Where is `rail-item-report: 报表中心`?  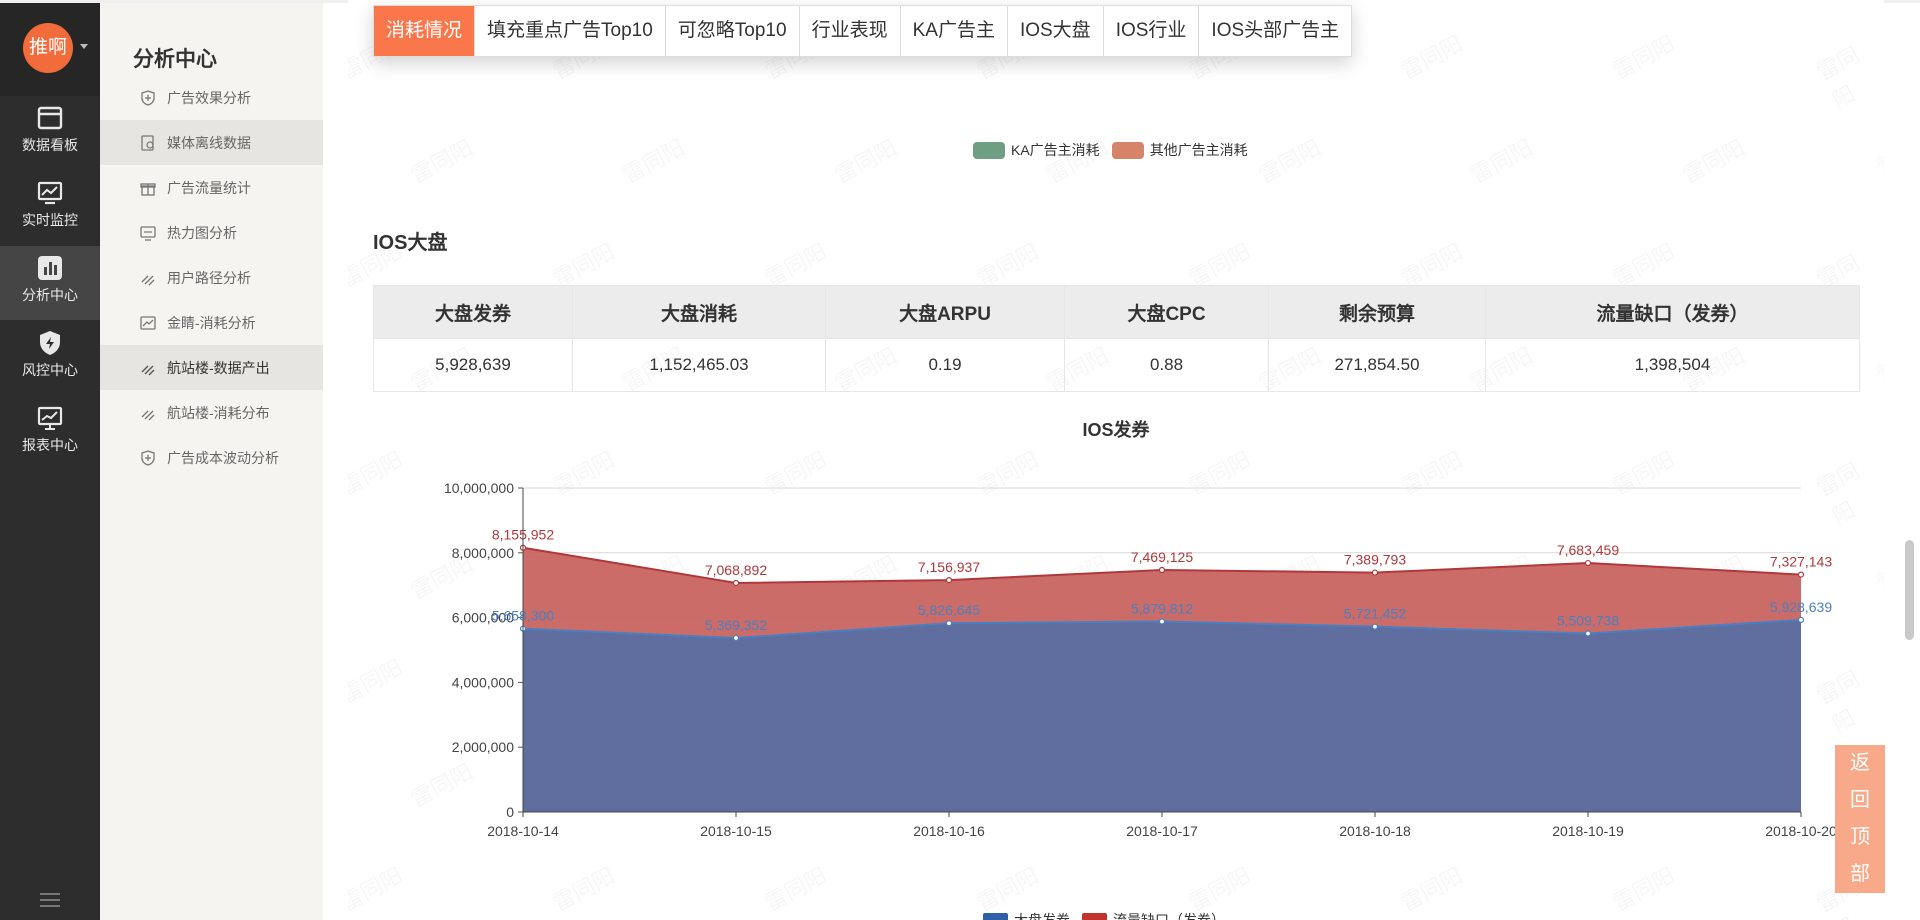
rail-item-report: 报表中心 is located at coordinates (50, 433).